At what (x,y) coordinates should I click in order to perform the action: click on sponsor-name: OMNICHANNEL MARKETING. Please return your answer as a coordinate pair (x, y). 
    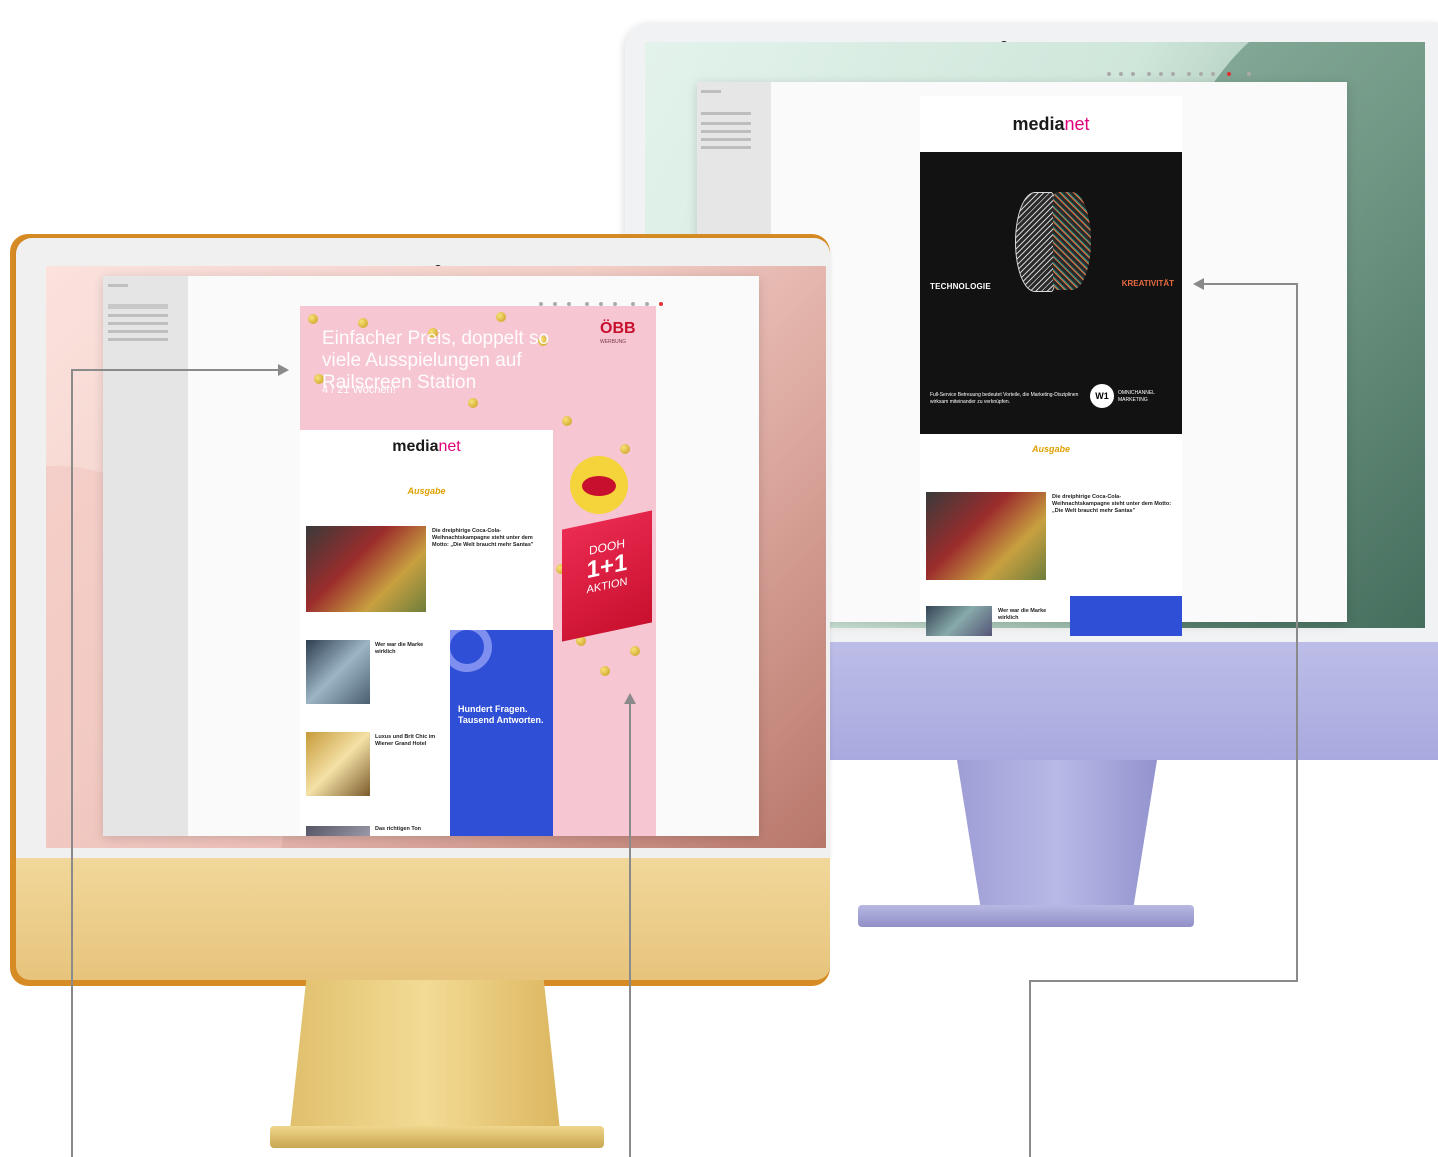
    Looking at the image, I should click on (1136, 396).